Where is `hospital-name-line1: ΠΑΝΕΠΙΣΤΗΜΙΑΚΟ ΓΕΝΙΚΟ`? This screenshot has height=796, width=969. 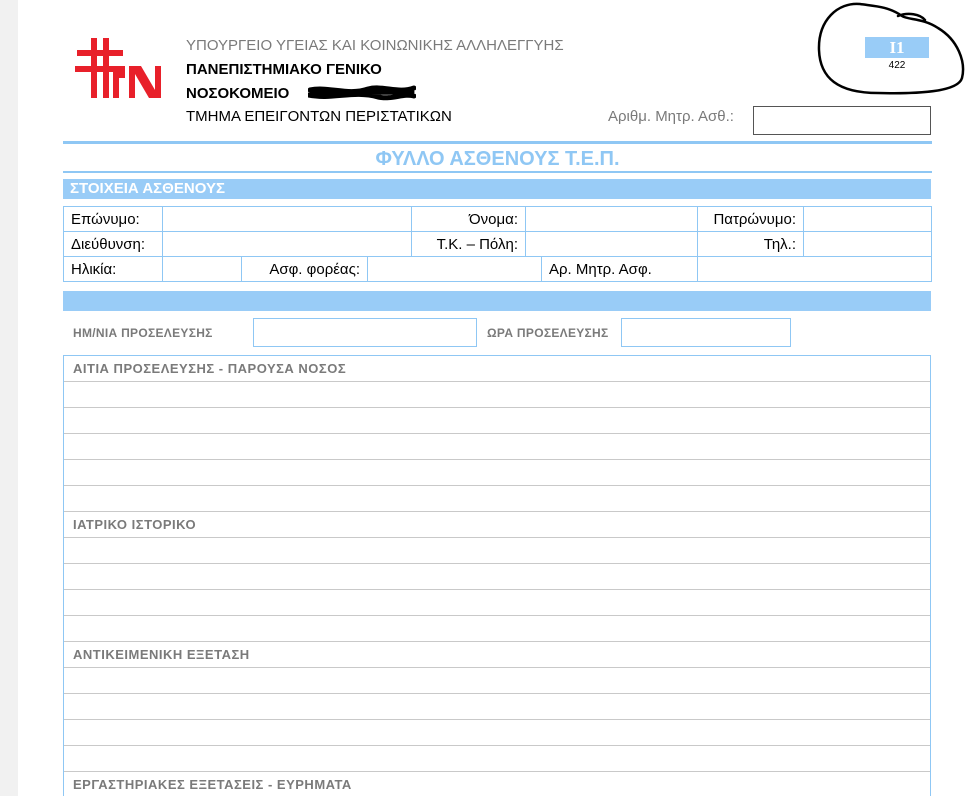
hospital-name-line1: ΠΑΝΕΠΙΣΤΗΜΙΑΚΟ ΓΕΝΙΚΟ is located at coordinates (284, 69).